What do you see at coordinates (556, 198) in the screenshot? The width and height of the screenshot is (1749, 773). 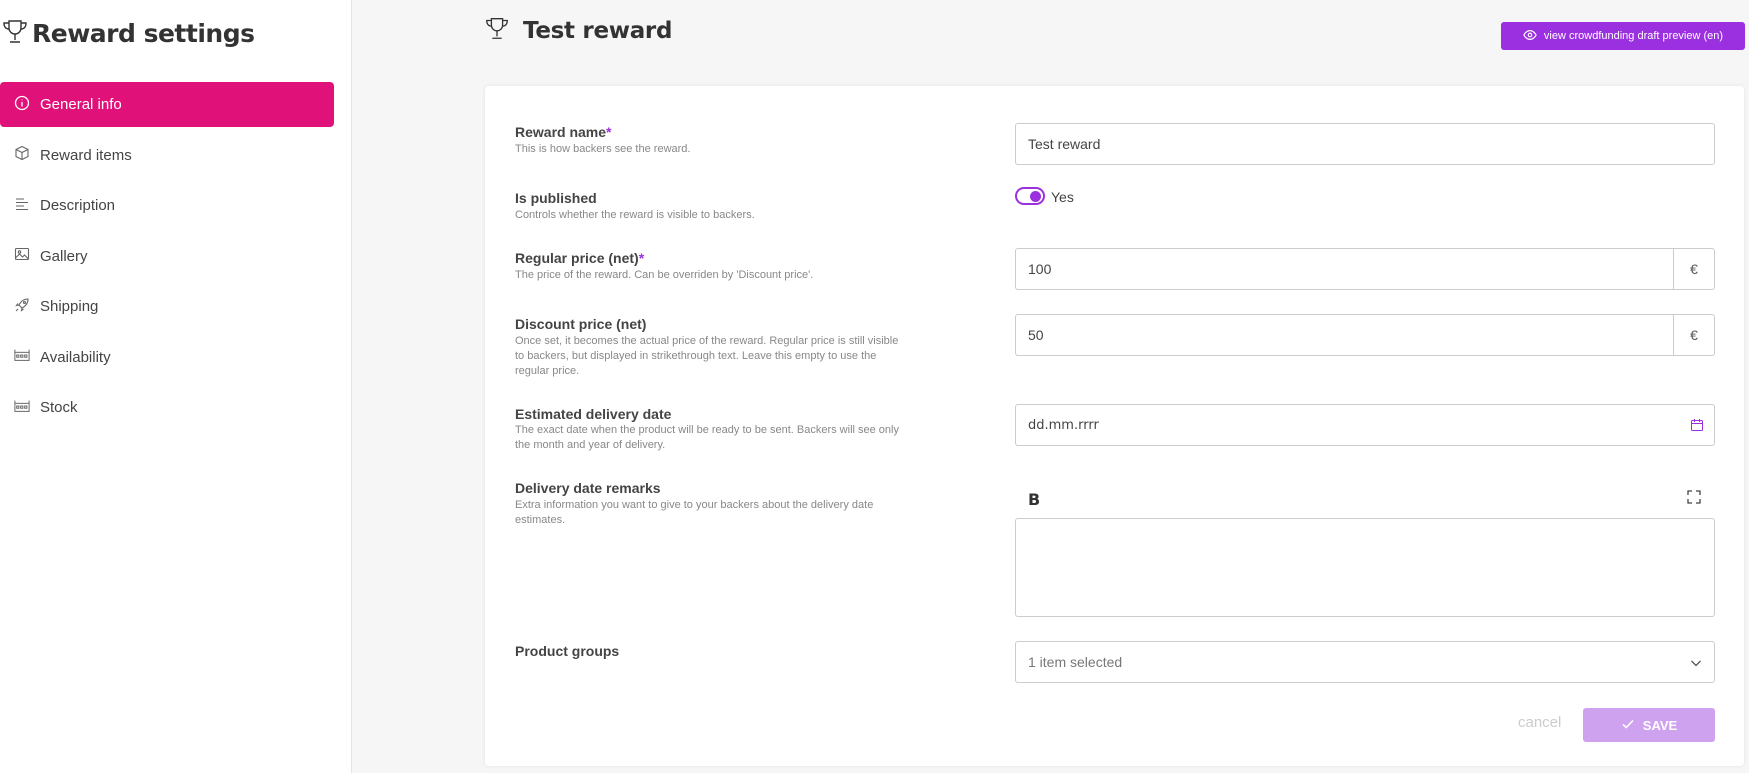 I see `is-published-label: Is published` at bounding box center [556, 198].